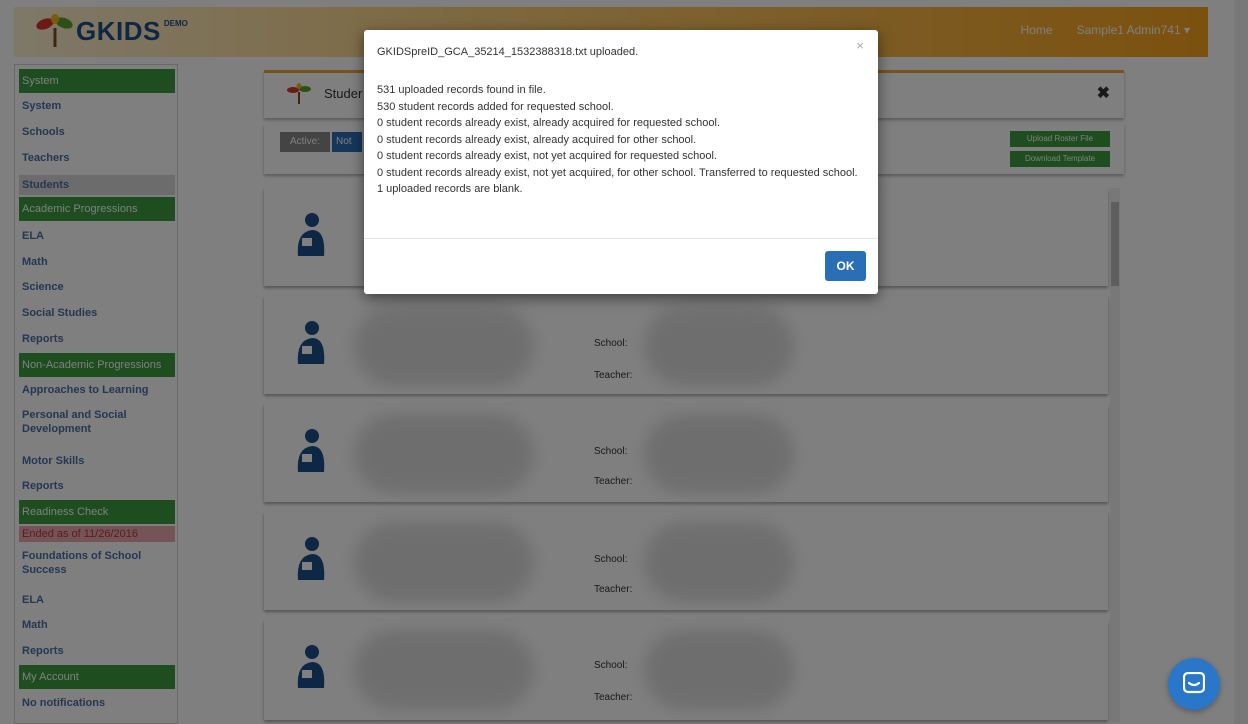 This screenshot has width=1248, height=724. What do you see at coordinates (450, 189) in the screenshot?
I see `dialog-line: 1 uploaded records are blank.` at bounding box center [450, 189].